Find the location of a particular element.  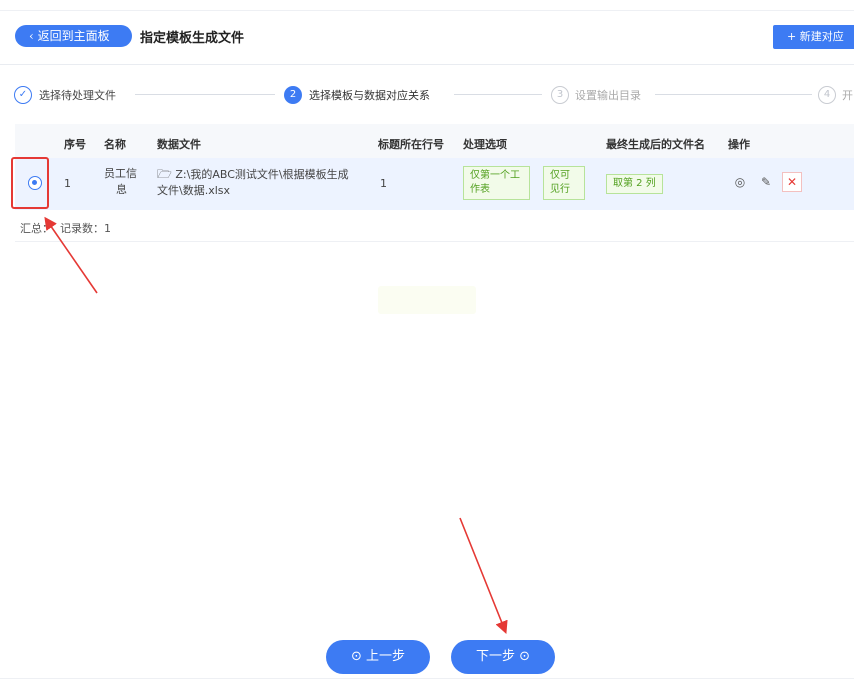

previous-step-button: ⊙ 上一步 is located at coordinates (378, 657).